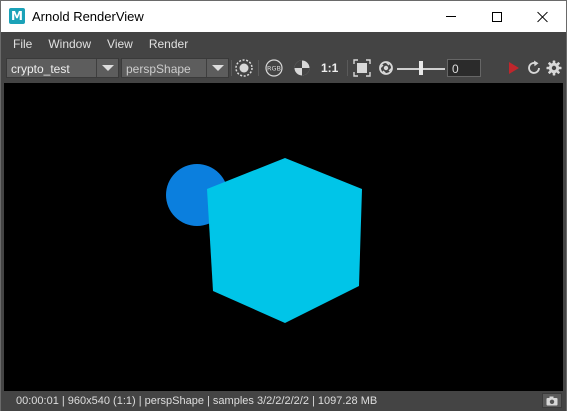  I want to click on toolbar: crypto_test perspShape RGB 1:1 0, so click(283, 69).